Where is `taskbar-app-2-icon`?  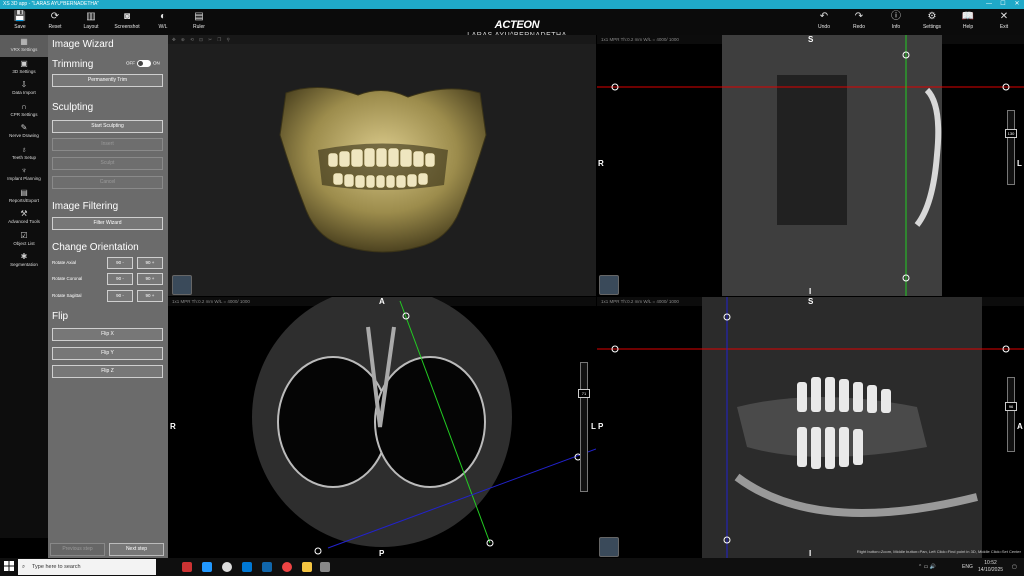
taskbar-app-2-icon is located at coordinates (207, 567).